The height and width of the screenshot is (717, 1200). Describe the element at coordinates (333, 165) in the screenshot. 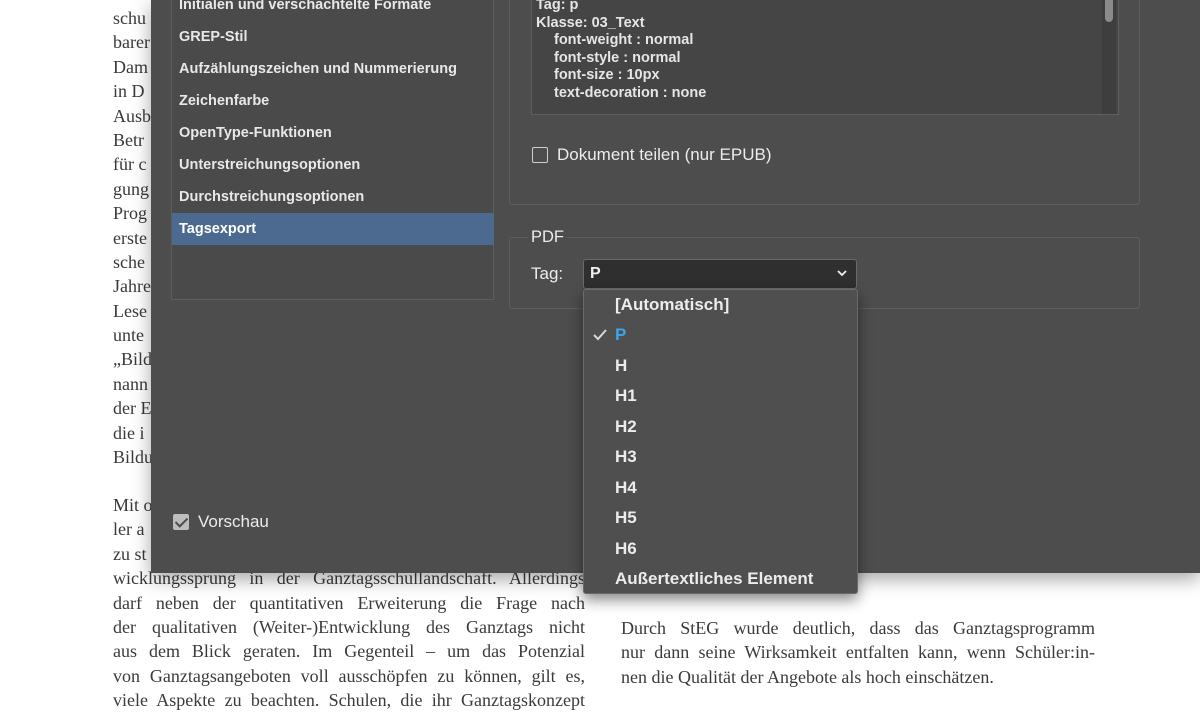

I see `category-item: Unterstreichungsoptionen` at that location.